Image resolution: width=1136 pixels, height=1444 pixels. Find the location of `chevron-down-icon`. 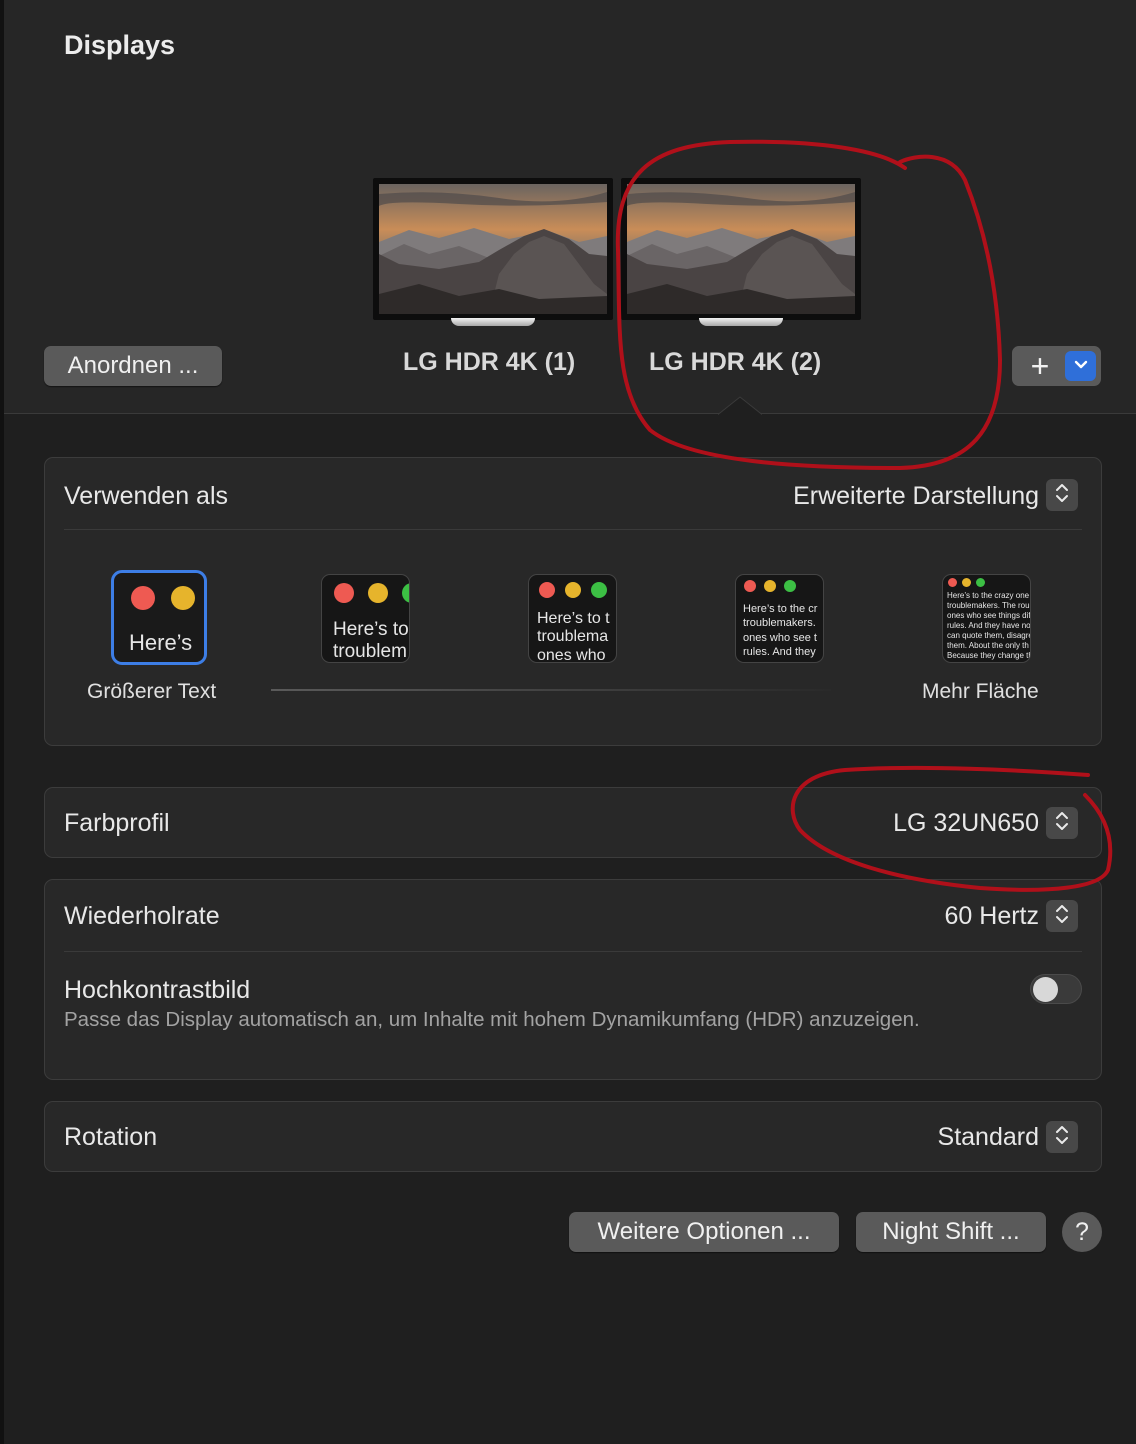

chevron-down-icon is located at coordinates (1081, 366).